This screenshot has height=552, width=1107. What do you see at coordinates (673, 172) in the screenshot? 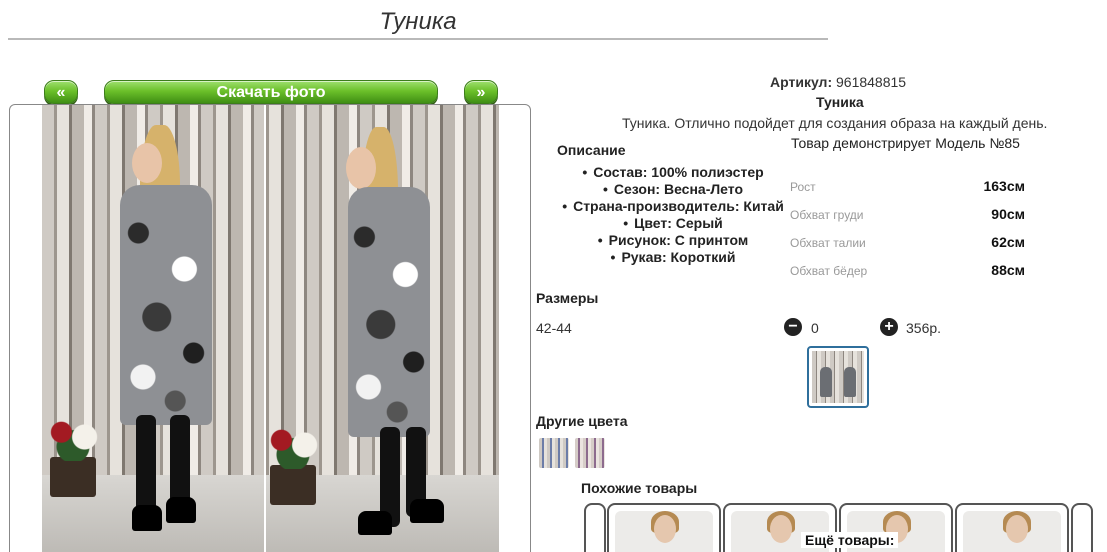
I see `spec-item: Состав: 100% полиэстер` at bounding box center [673, 172].